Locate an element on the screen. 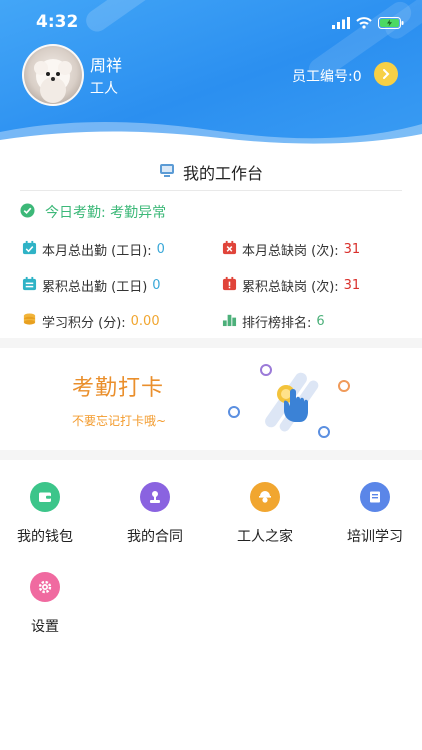  status-bar: 4:32 is located at coordinates (211, 22).